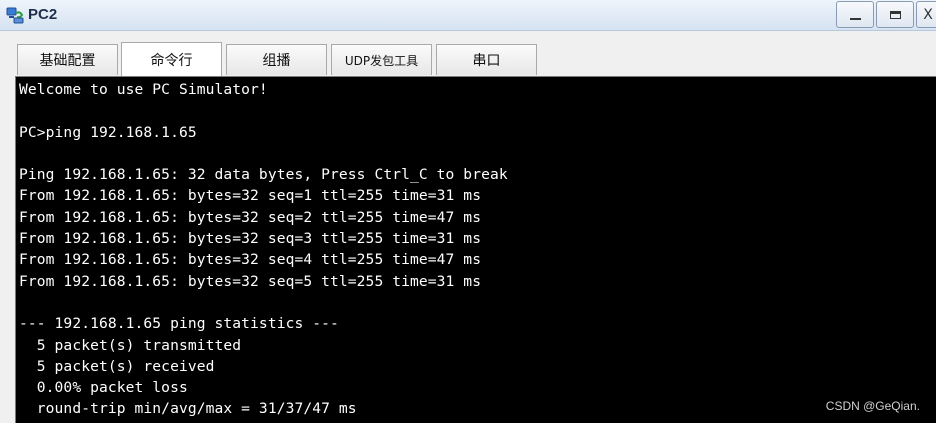 The image size is (936, 423). Describe the element at coordinates (179, 324) in the screenshot. I see `terminal-line: --- 192.168.1.65 ping statistics ---` at that location.